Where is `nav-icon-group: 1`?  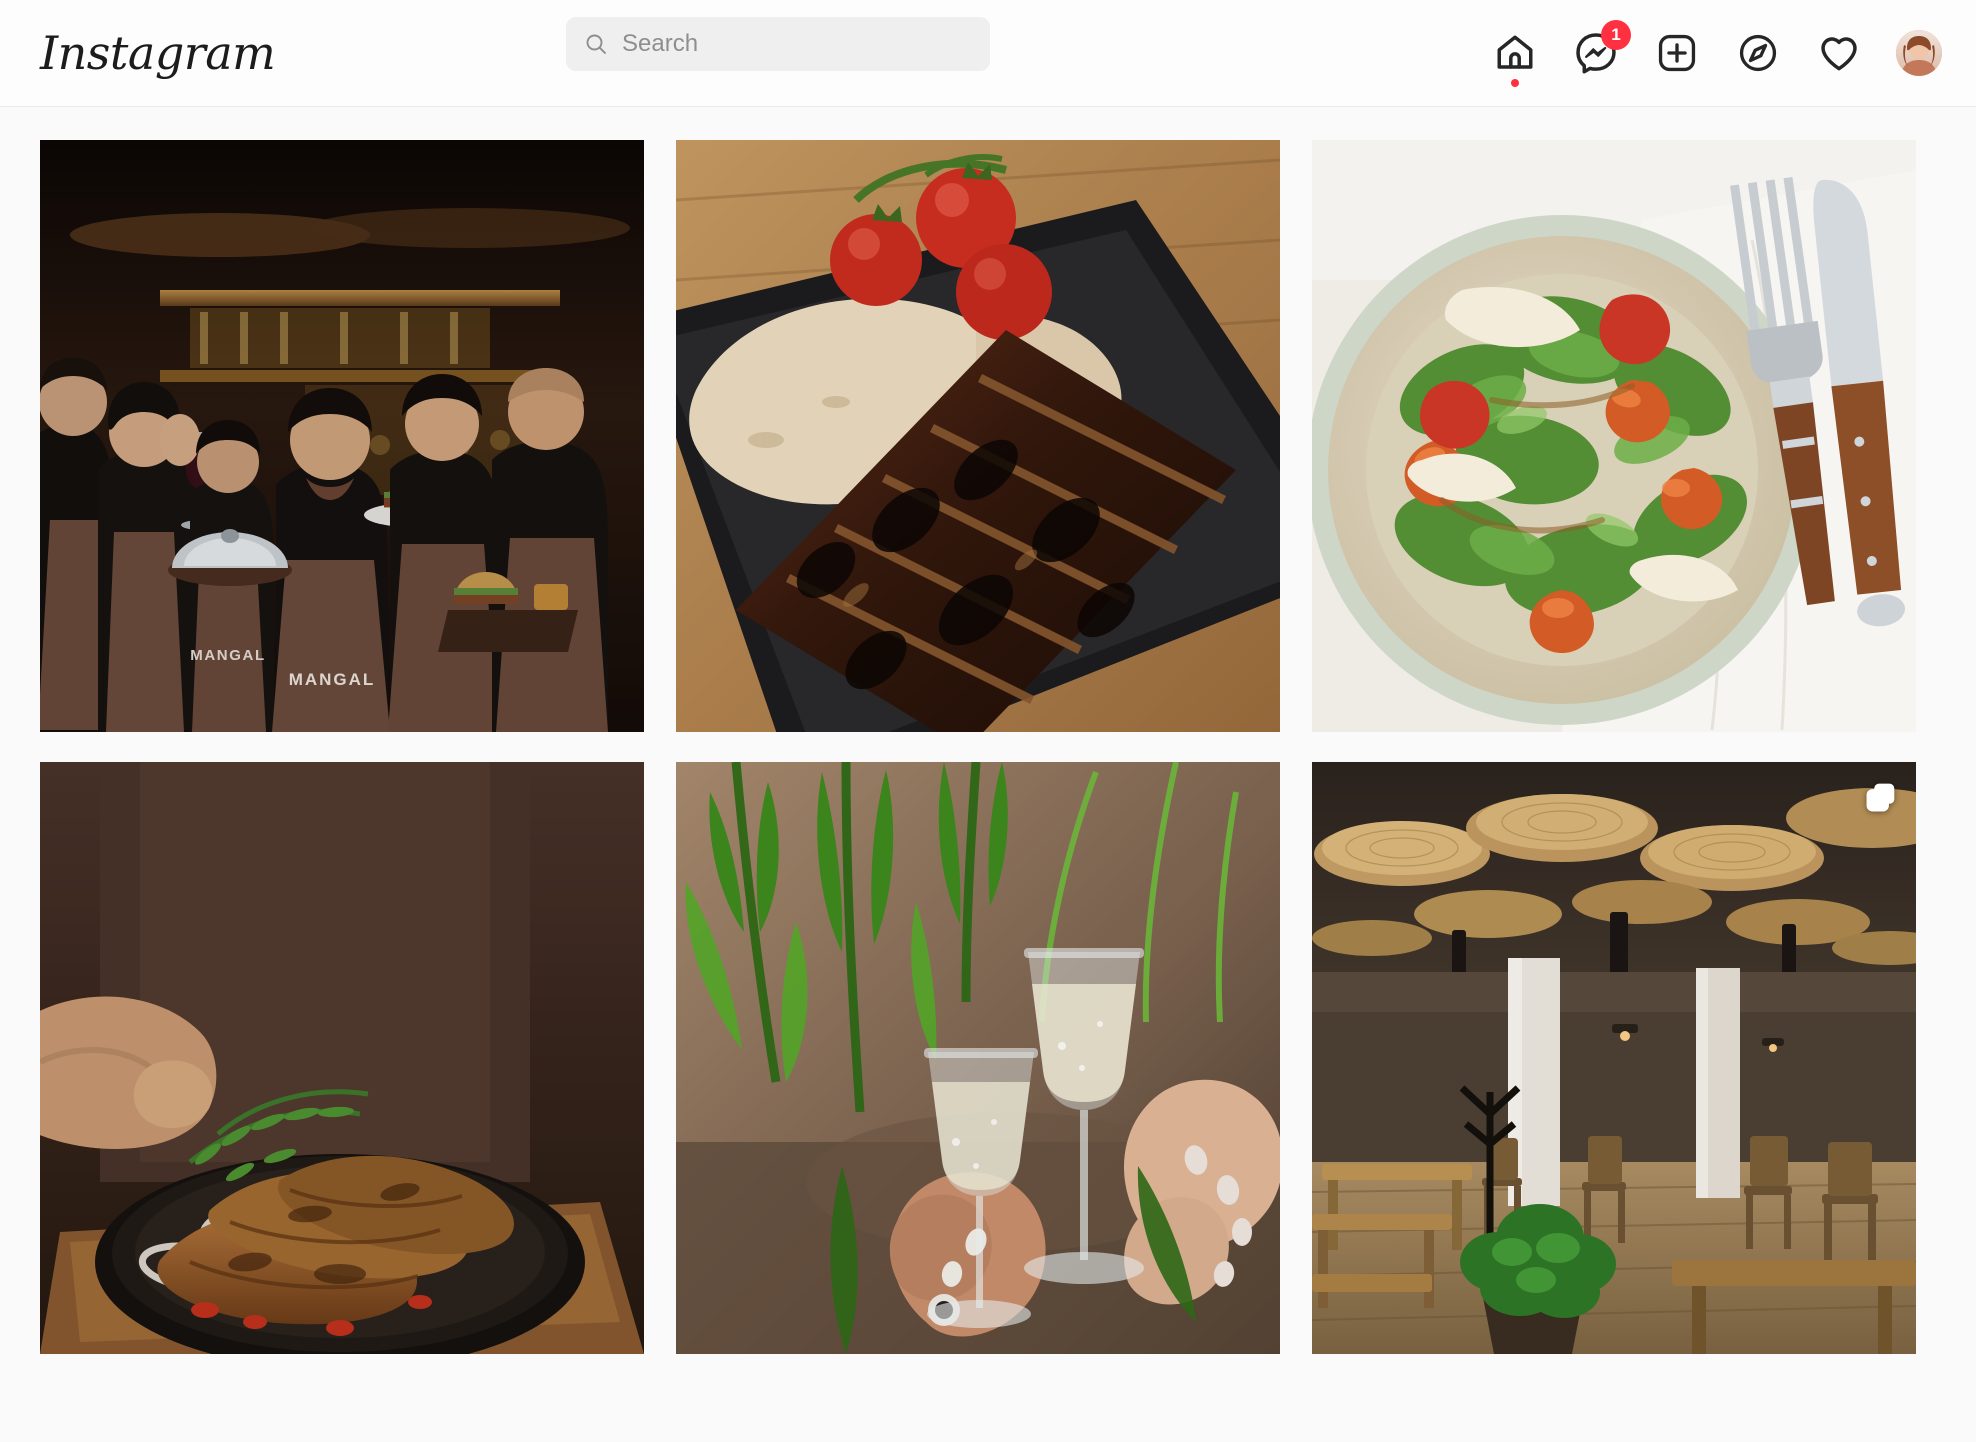 nav-icon-group: 1 is located at coordinates (1716, 53).